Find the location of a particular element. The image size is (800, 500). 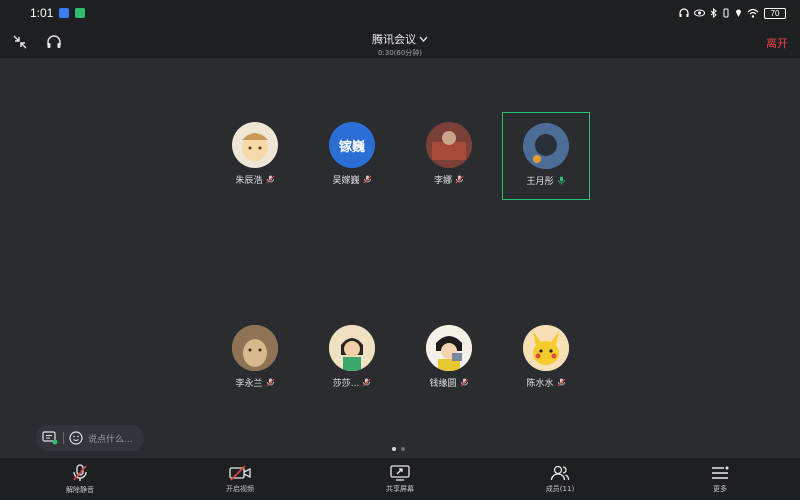

participant-name: 陈水水 is located at coordinates (540, 384).